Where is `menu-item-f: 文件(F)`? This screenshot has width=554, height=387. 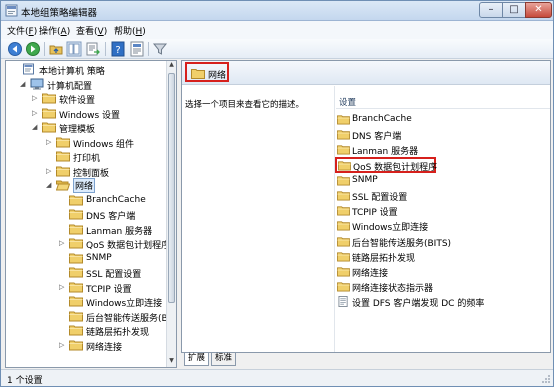 menu-item-f: 文件(F) is located at coordinates (22, 30).